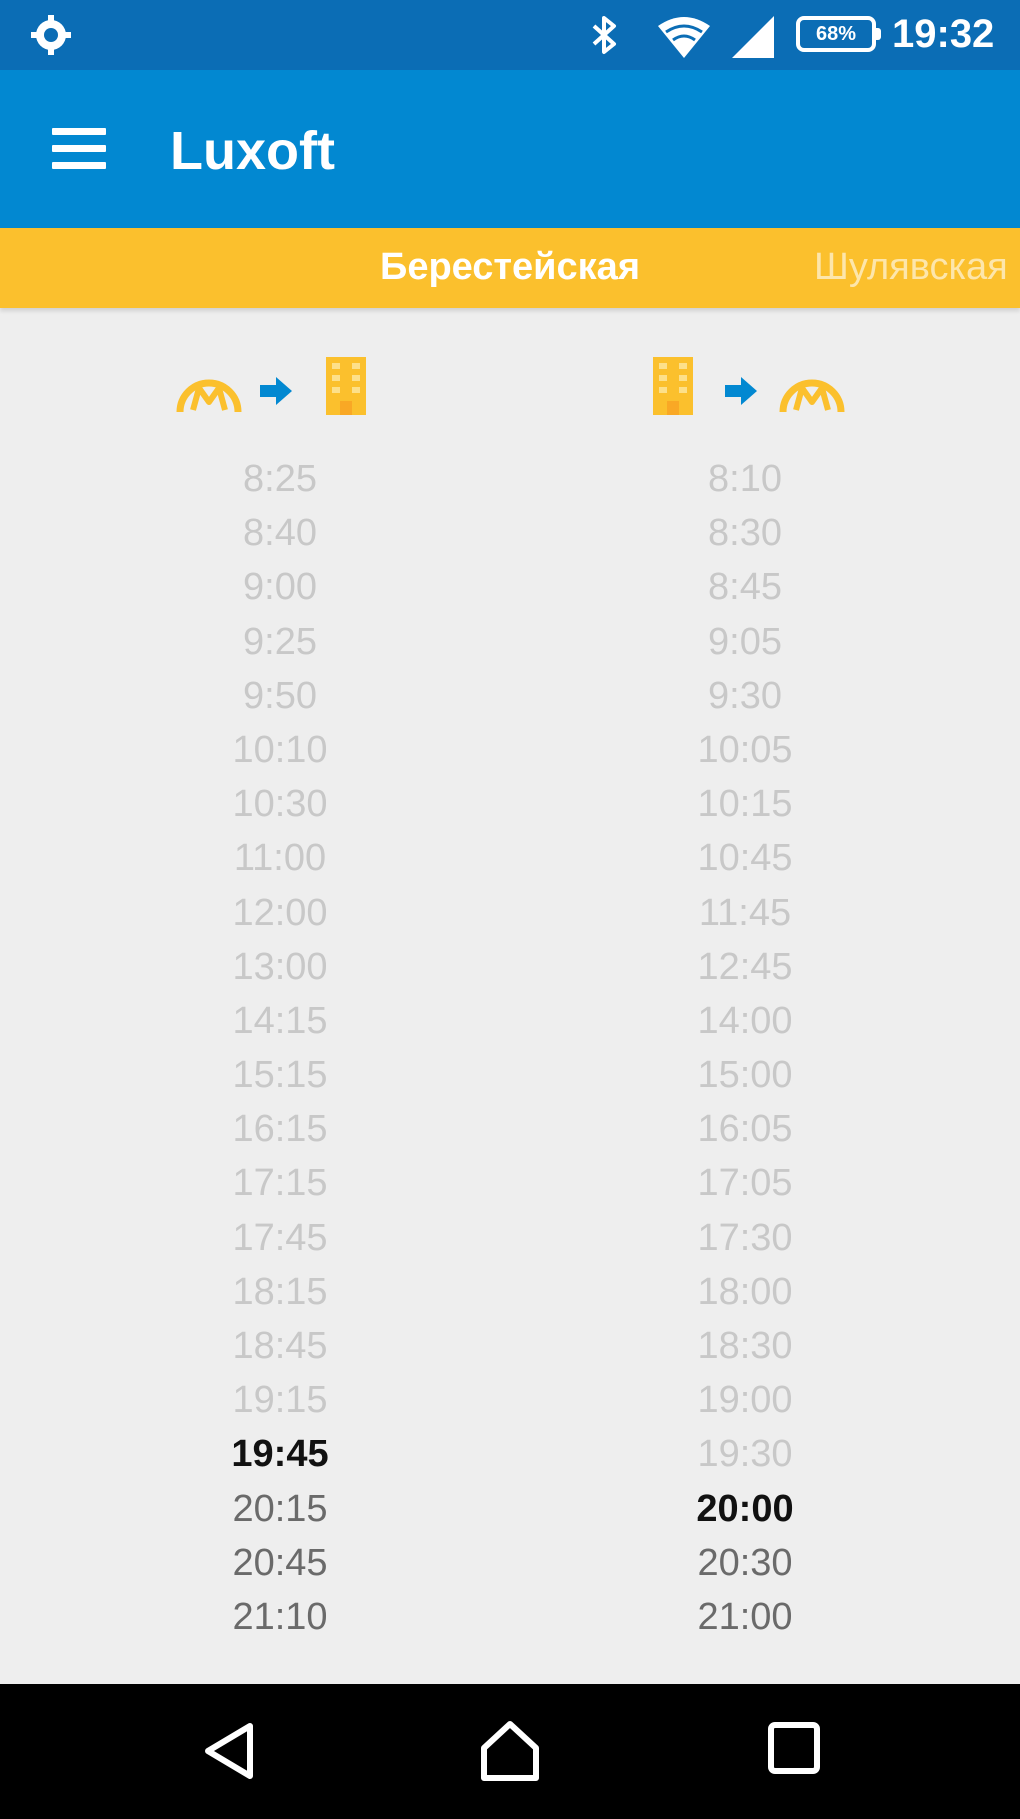 The height and width of the screenshot is (1819, 1020). I want to click on departure-time: 10:05, so click(745, 749).